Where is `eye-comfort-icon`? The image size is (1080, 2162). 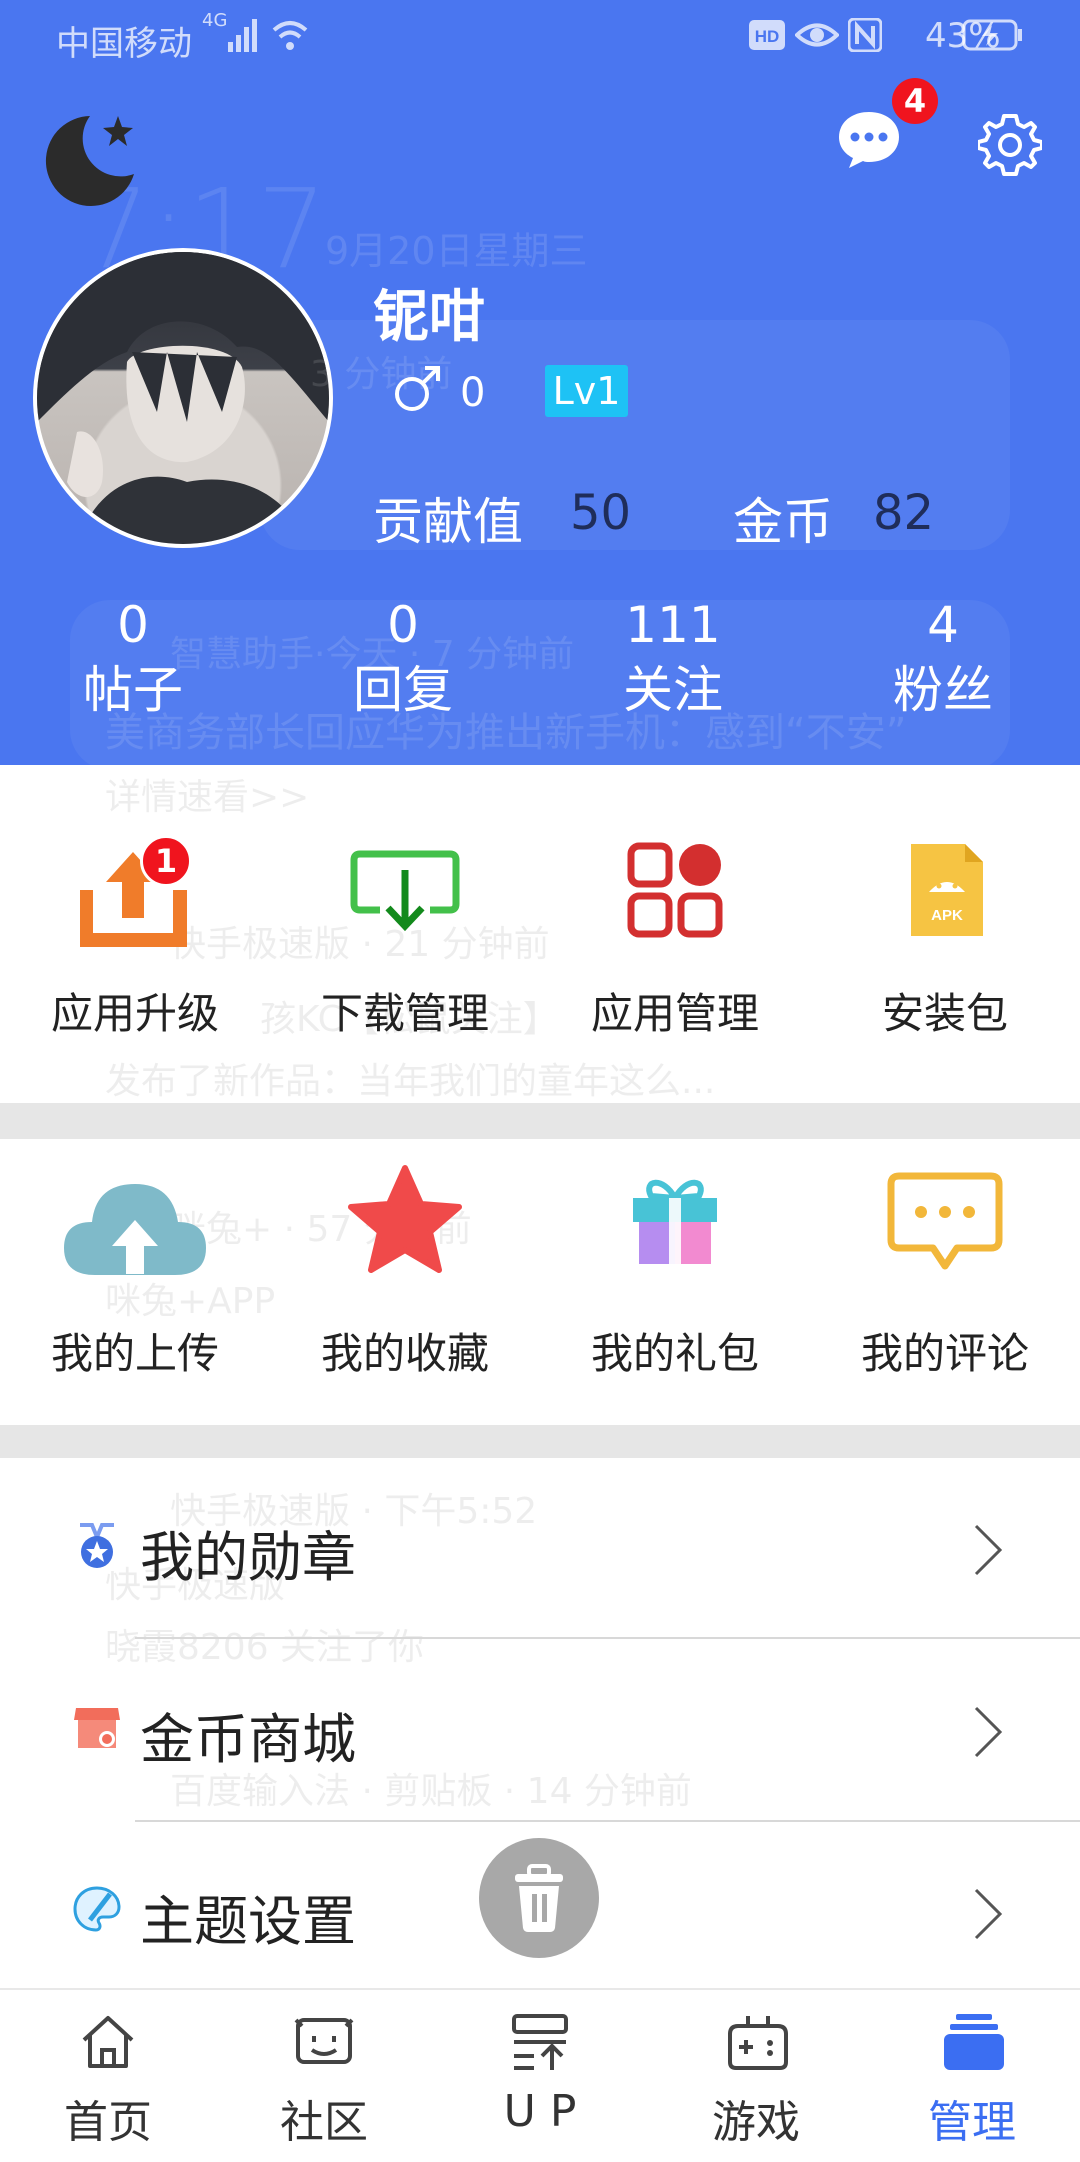
eye-comfort-icon is located at coordinates (817, 35).